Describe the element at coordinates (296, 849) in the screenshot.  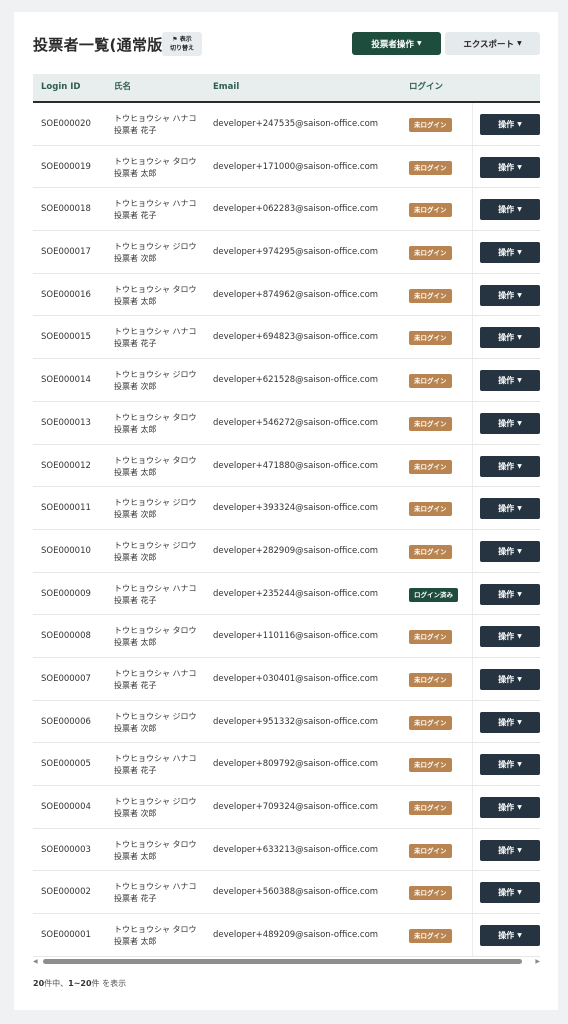
I see `voter-email: developer+633213@saison-office.com` at that location.